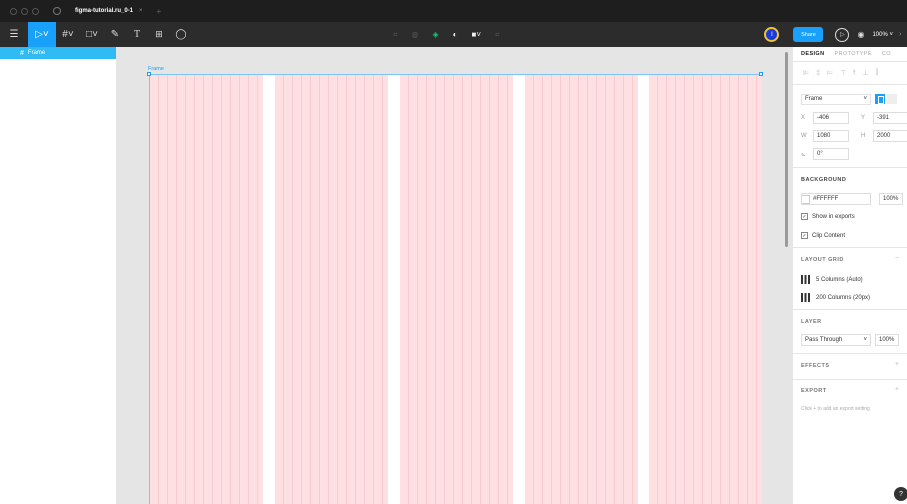 The image size is (907, 504). Describe the element at coordinates (35, 11) in the screenshot. I see `maximize-window-button` at that location.